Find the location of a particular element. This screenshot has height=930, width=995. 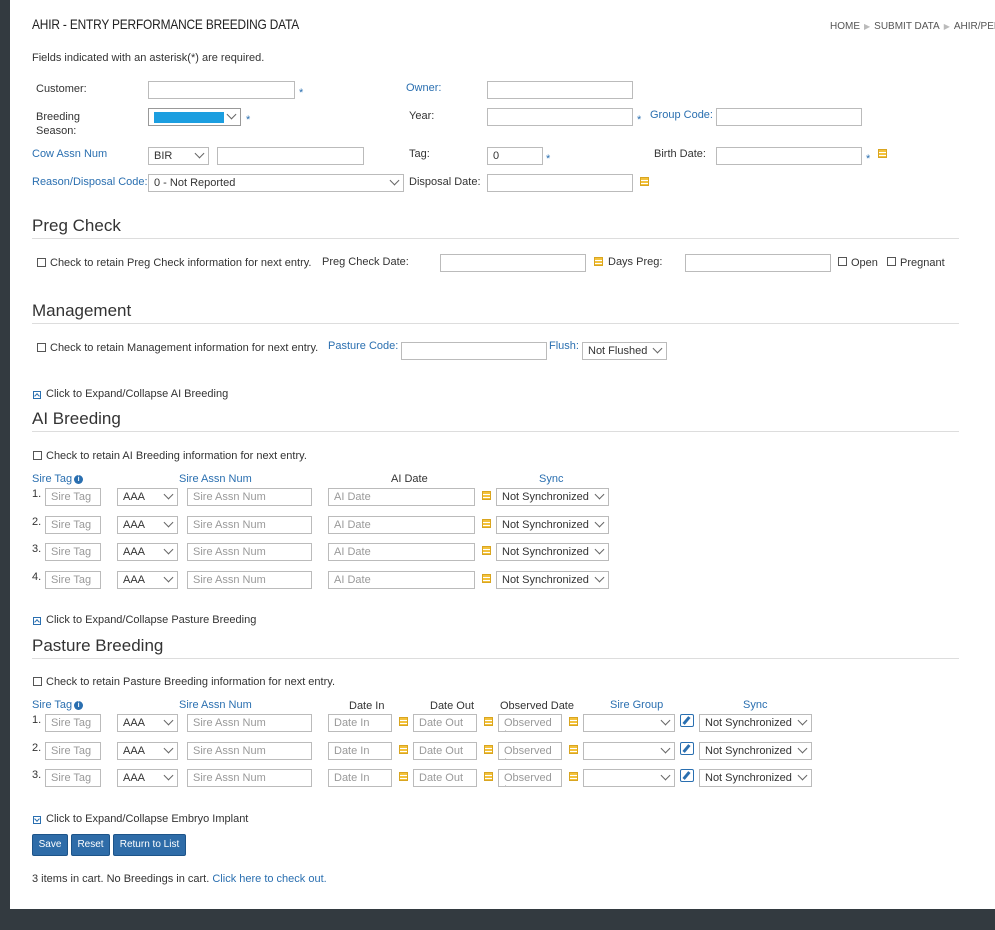

ai-breeding-toggle: Click to Expand/Collapse AI Breeding is located at coordinates (137, 394).